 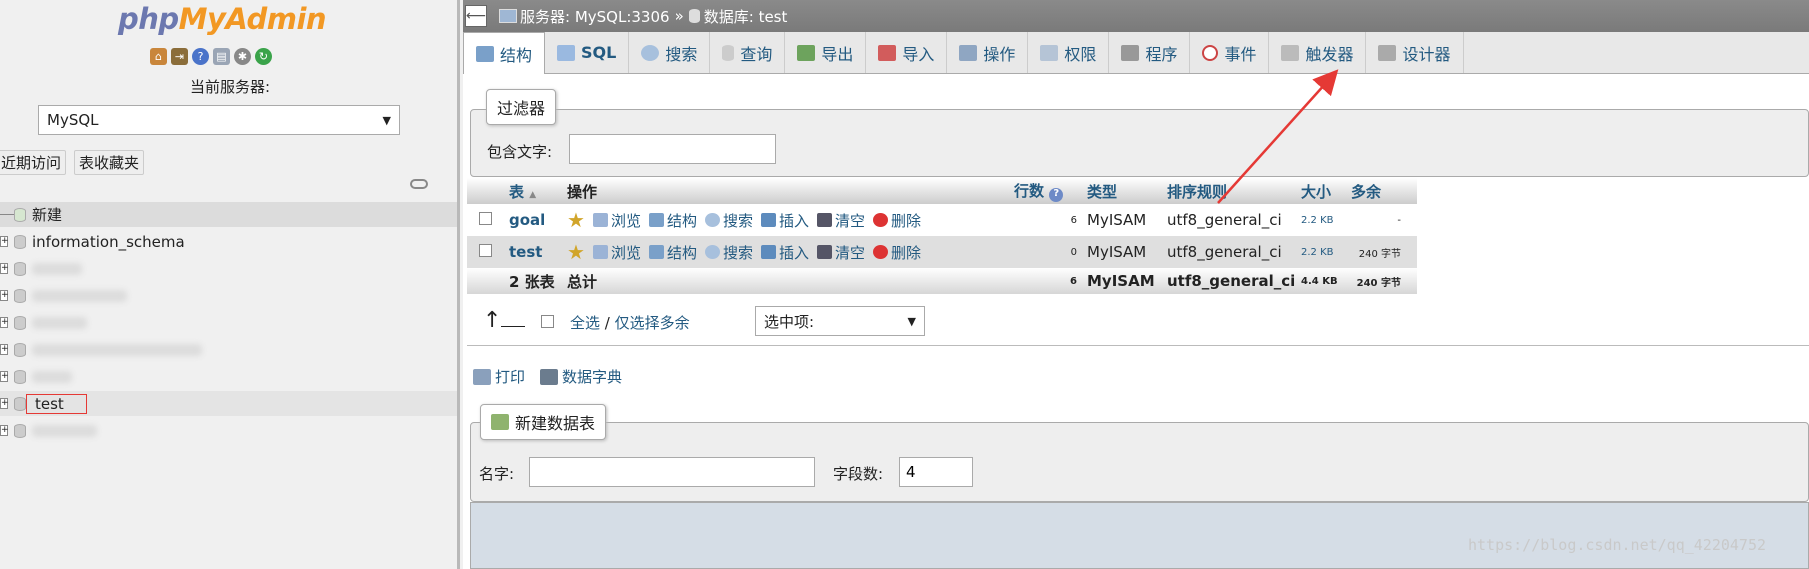 I want to click on header-collation: 排序规则, so click(x=1230, y=191).